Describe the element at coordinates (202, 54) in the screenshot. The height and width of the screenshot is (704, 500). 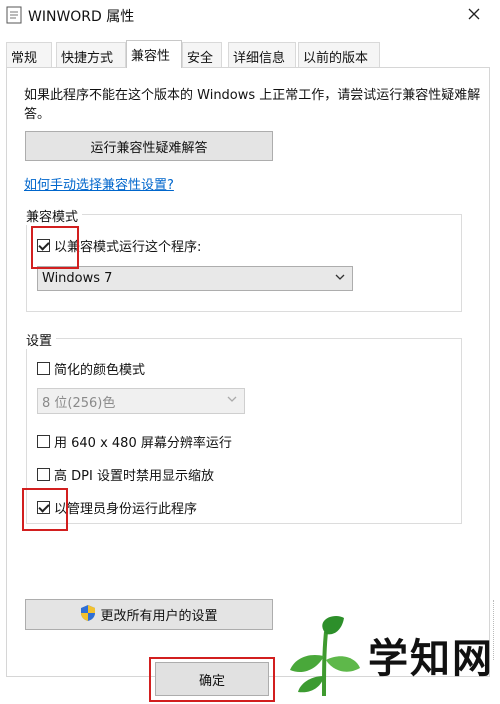
I see `tab-security: 安全` at that location.